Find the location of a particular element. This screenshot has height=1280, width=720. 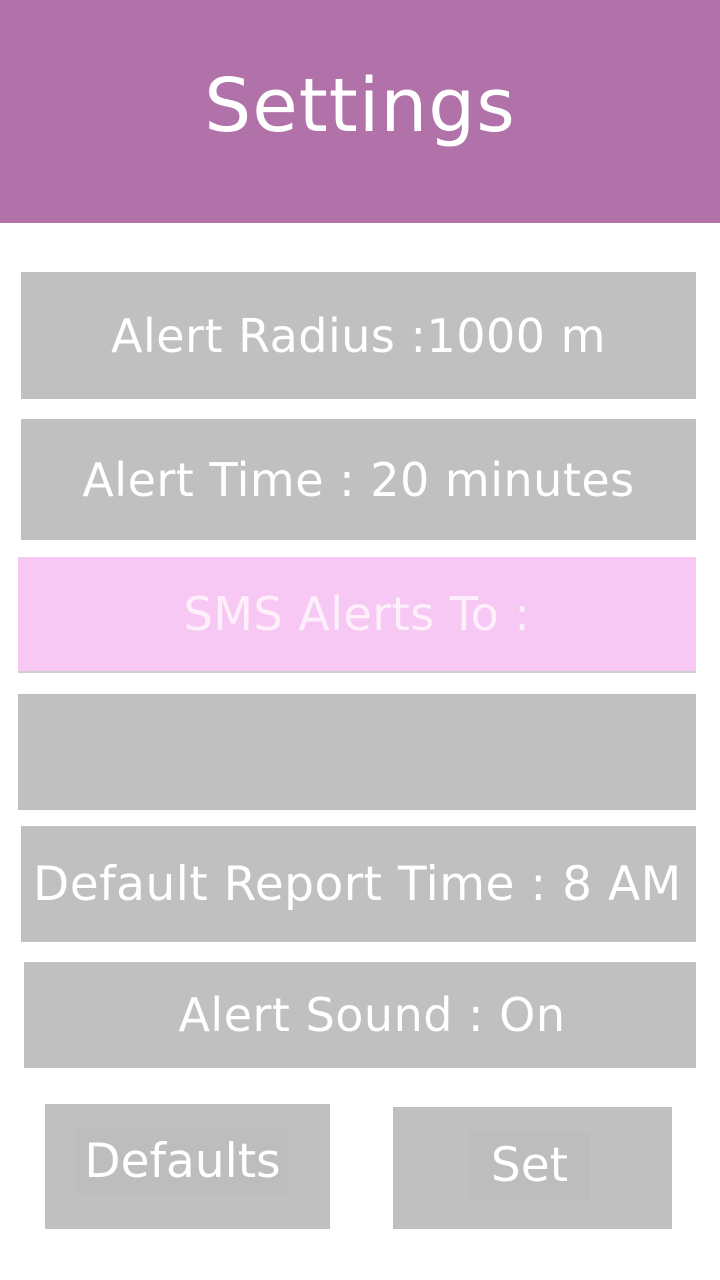

default-report-time-setting: Default Report Time : 8 AM is located at coordinates (358, 884).